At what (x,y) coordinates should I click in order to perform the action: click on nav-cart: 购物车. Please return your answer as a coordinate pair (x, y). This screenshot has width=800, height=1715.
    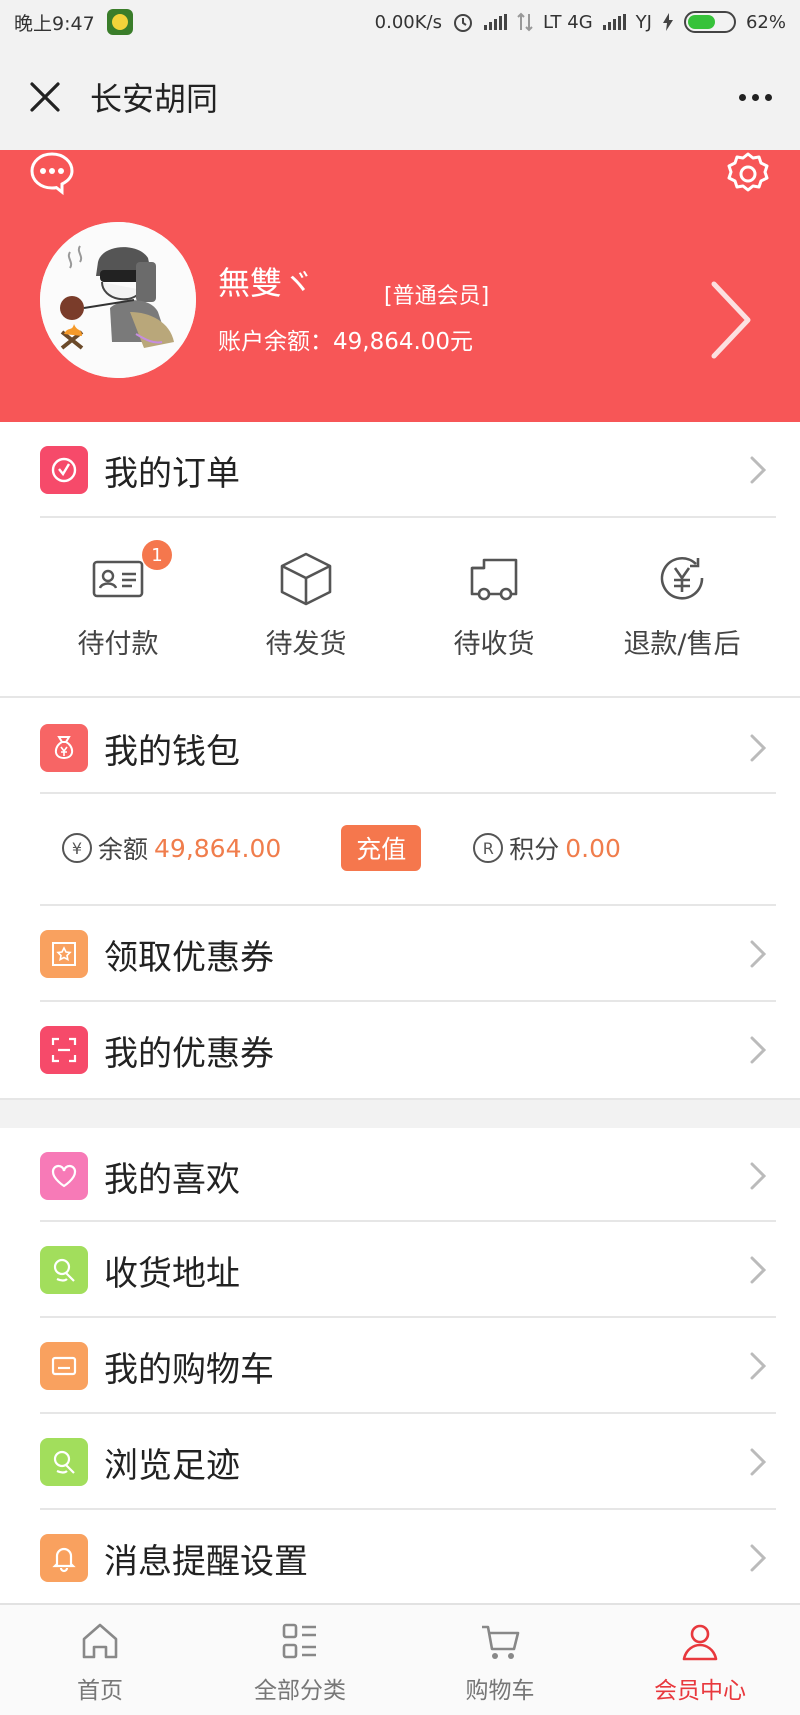
    Looking at the image, I should click on (500, 1660).